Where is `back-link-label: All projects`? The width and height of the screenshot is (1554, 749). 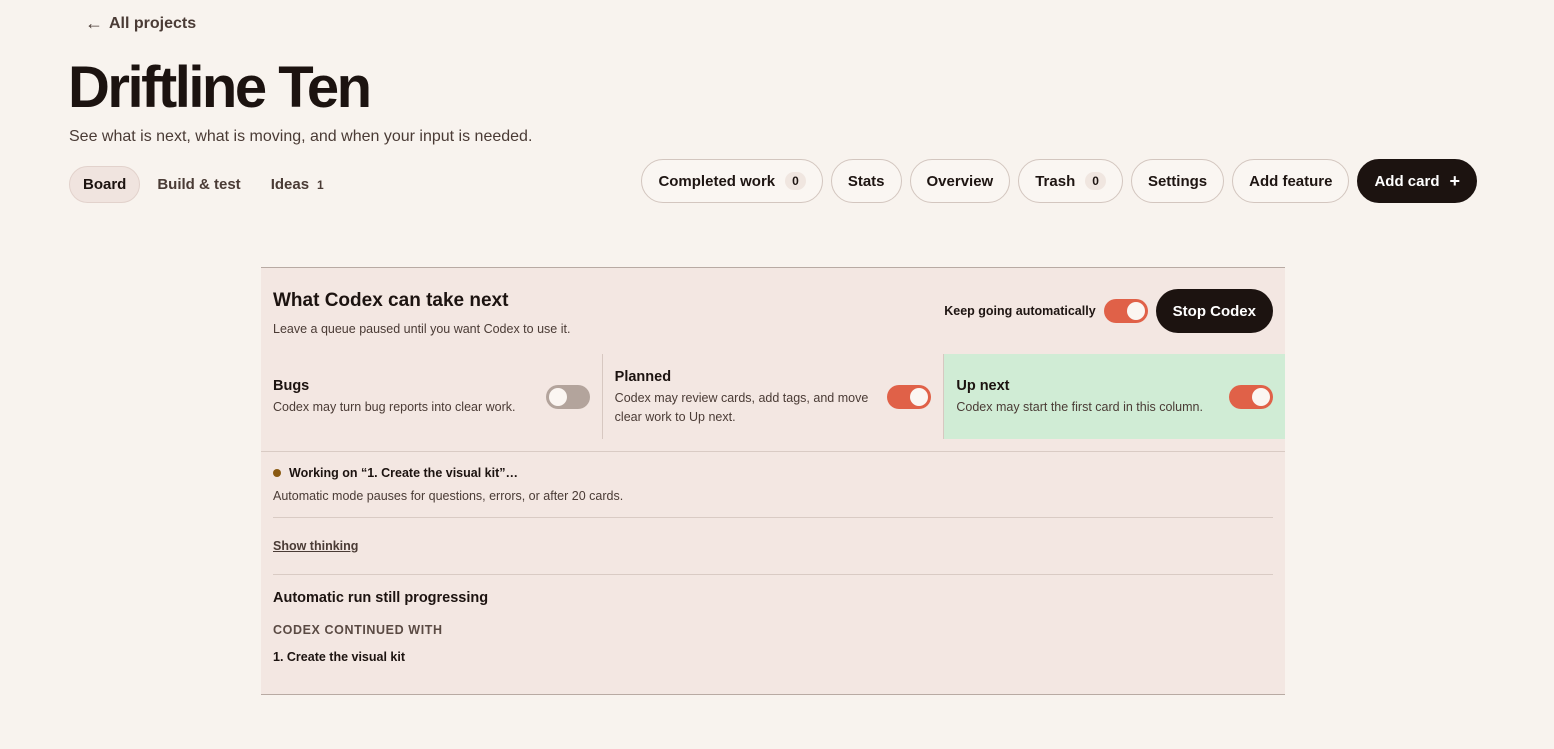
back-link-label: All projects is located at coordinates (153, 23).